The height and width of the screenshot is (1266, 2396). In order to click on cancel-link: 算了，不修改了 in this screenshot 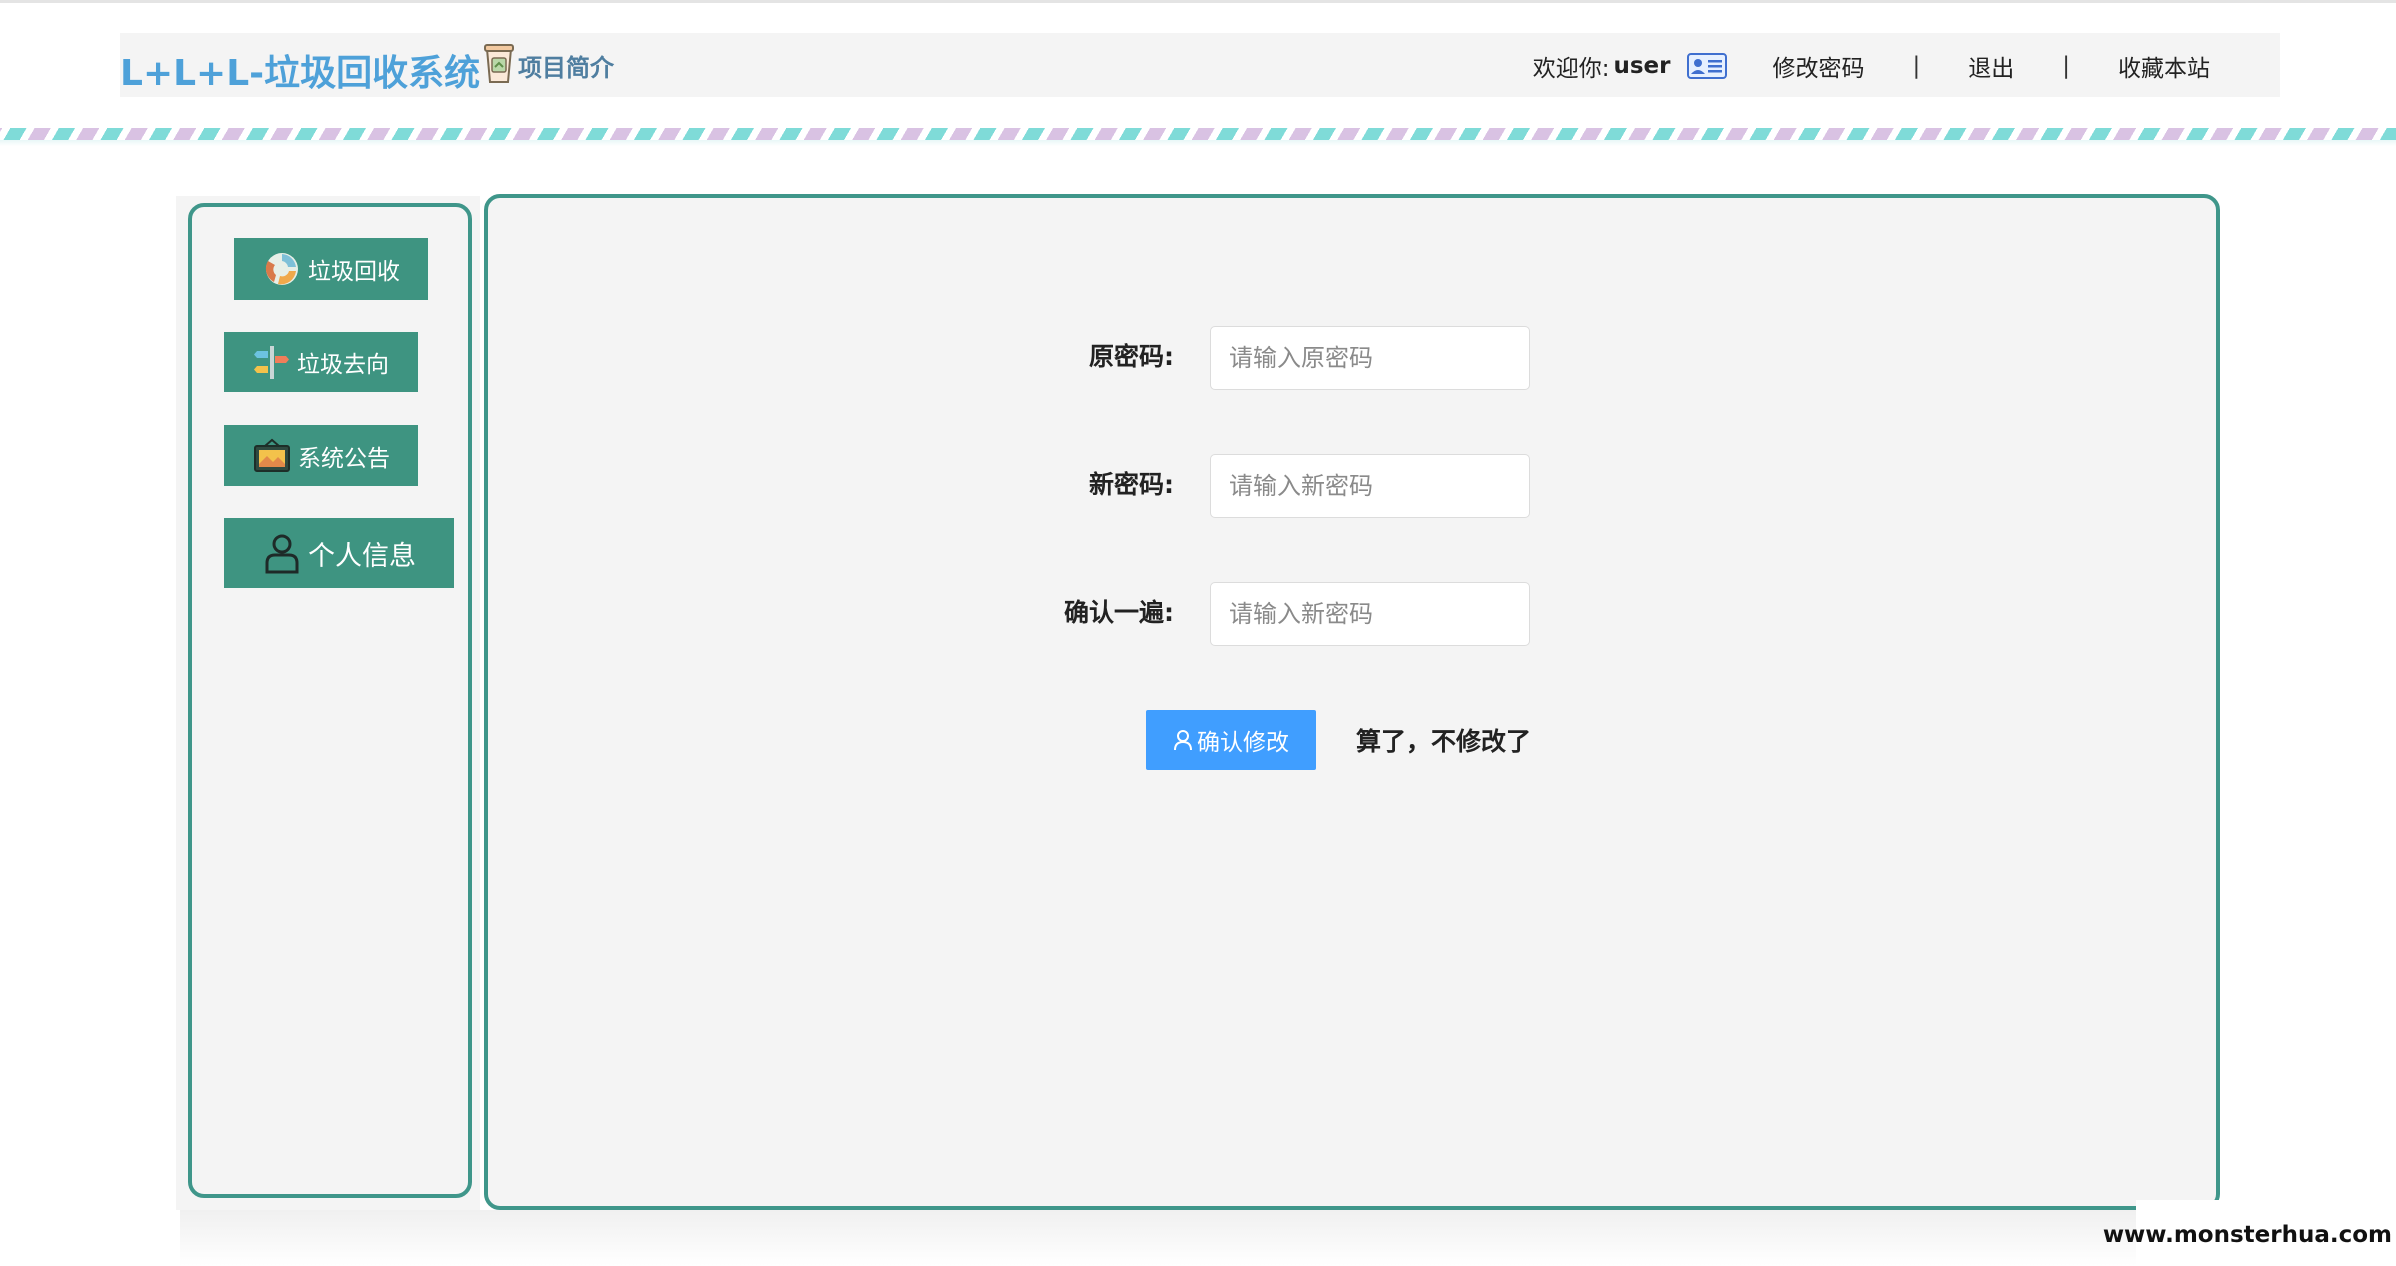, I will do `click(1443, 740)`.